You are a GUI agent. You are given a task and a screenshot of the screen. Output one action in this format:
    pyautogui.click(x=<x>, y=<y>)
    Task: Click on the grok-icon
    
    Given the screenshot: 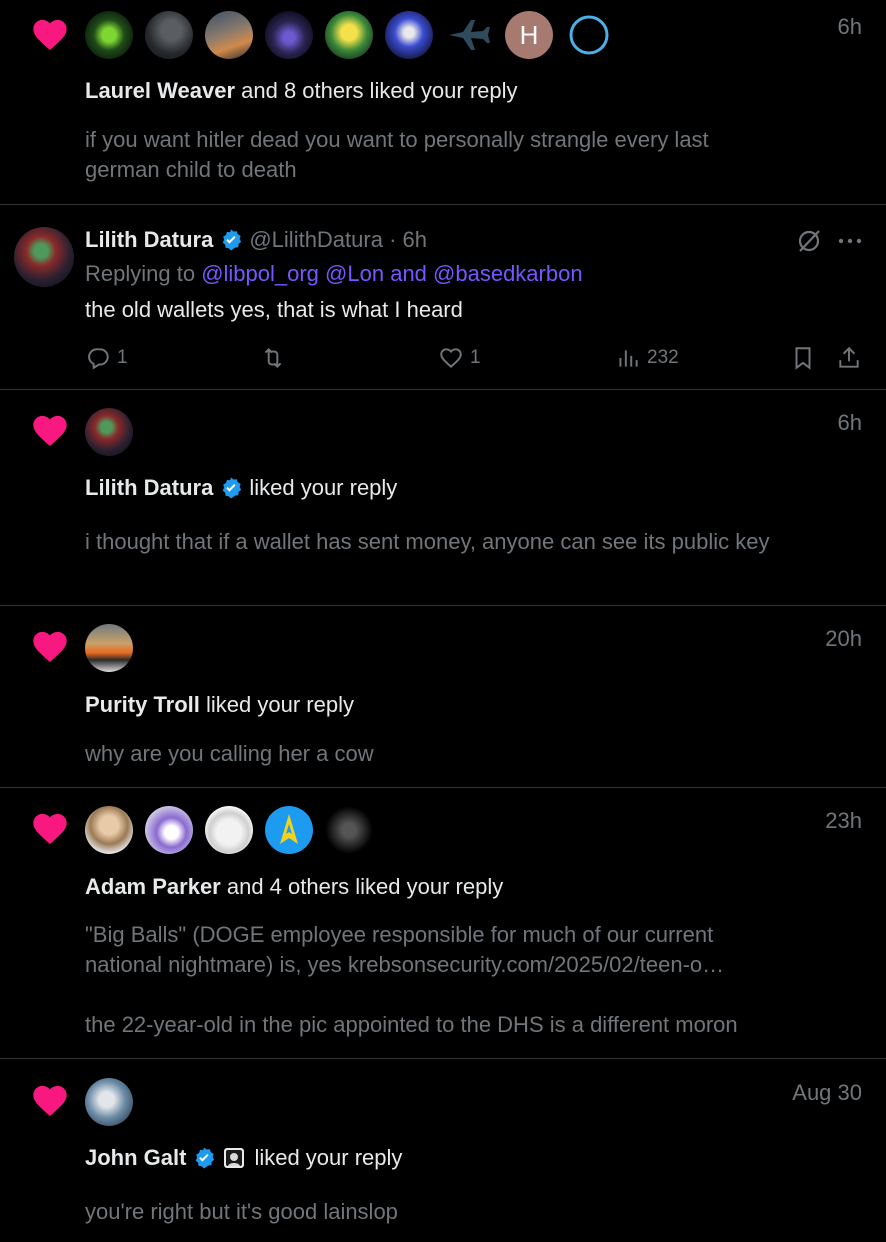 What is the action you would take?
    pyautogui.click(x=809, y=241)
    